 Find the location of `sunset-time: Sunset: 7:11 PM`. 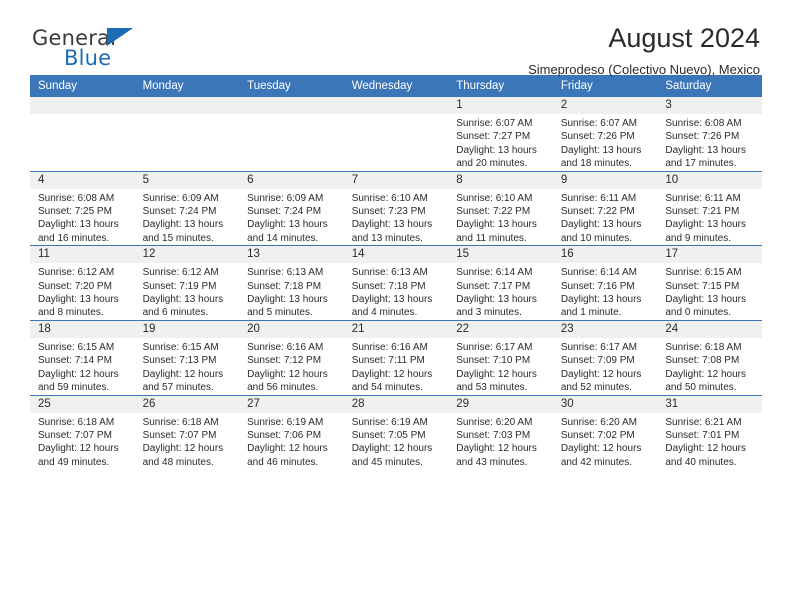

sunset-time: Sunset: 7:11 PM is located at coordinates (388, 361).